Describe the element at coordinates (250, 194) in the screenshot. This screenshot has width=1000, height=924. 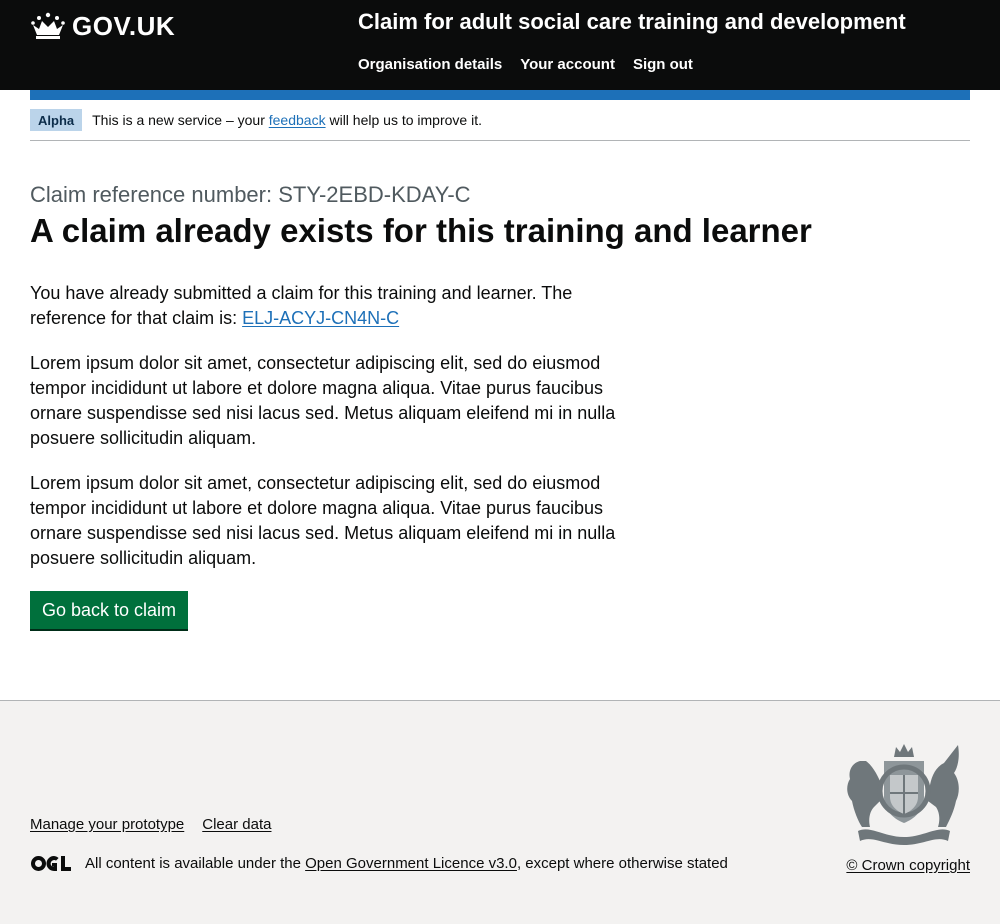
I see `claim-reference-caption: Claim reference number: STY-2EBD-KDAY-C` at that location.